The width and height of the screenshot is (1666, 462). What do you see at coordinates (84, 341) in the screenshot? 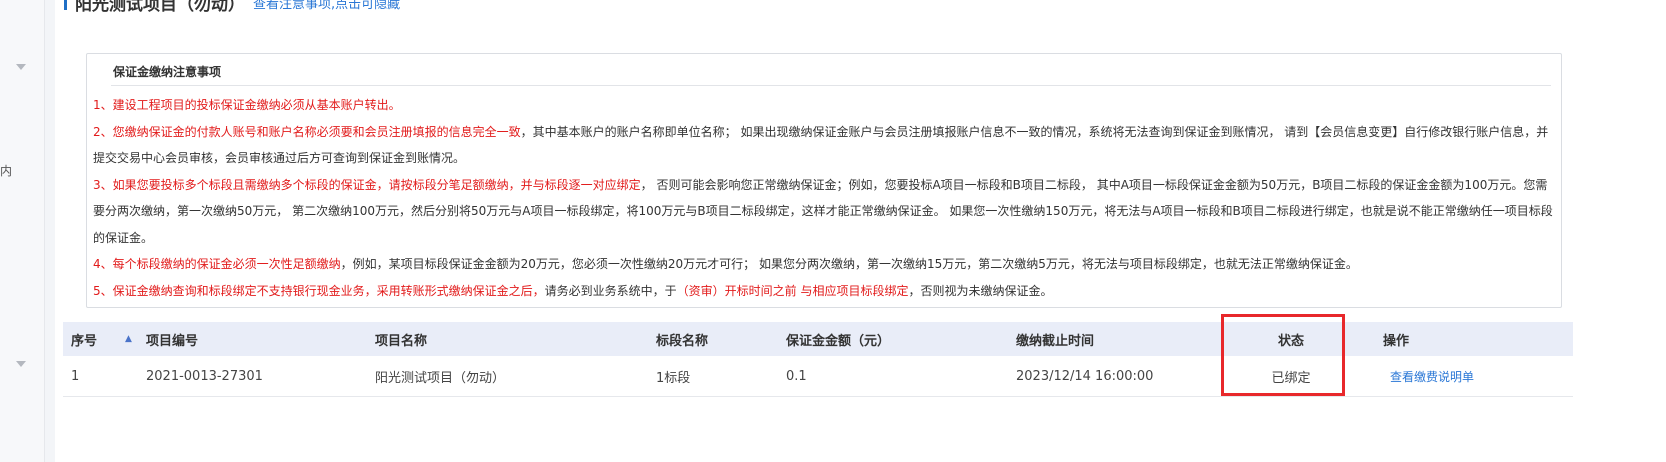
I see `col-header-seq-label: 序号` at bounding box center [84, 341].